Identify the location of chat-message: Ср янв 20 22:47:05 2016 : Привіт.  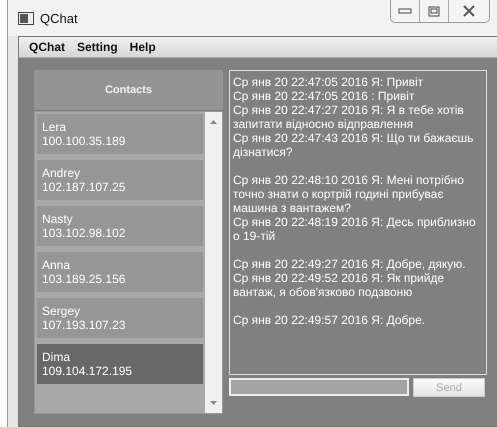
(324, 96).